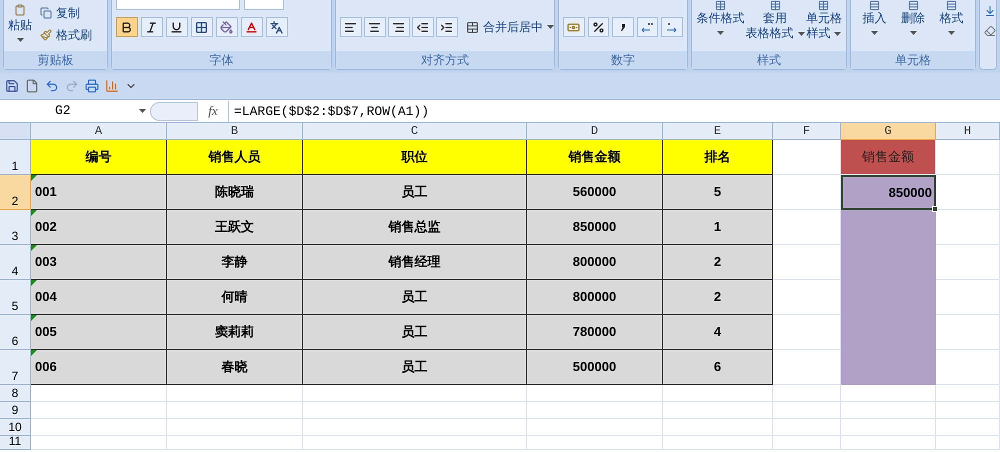 The image size is (1000, 452). Describe the element at coordinates (595, 131) in the screenshot. I see `column-header: D` at that location.